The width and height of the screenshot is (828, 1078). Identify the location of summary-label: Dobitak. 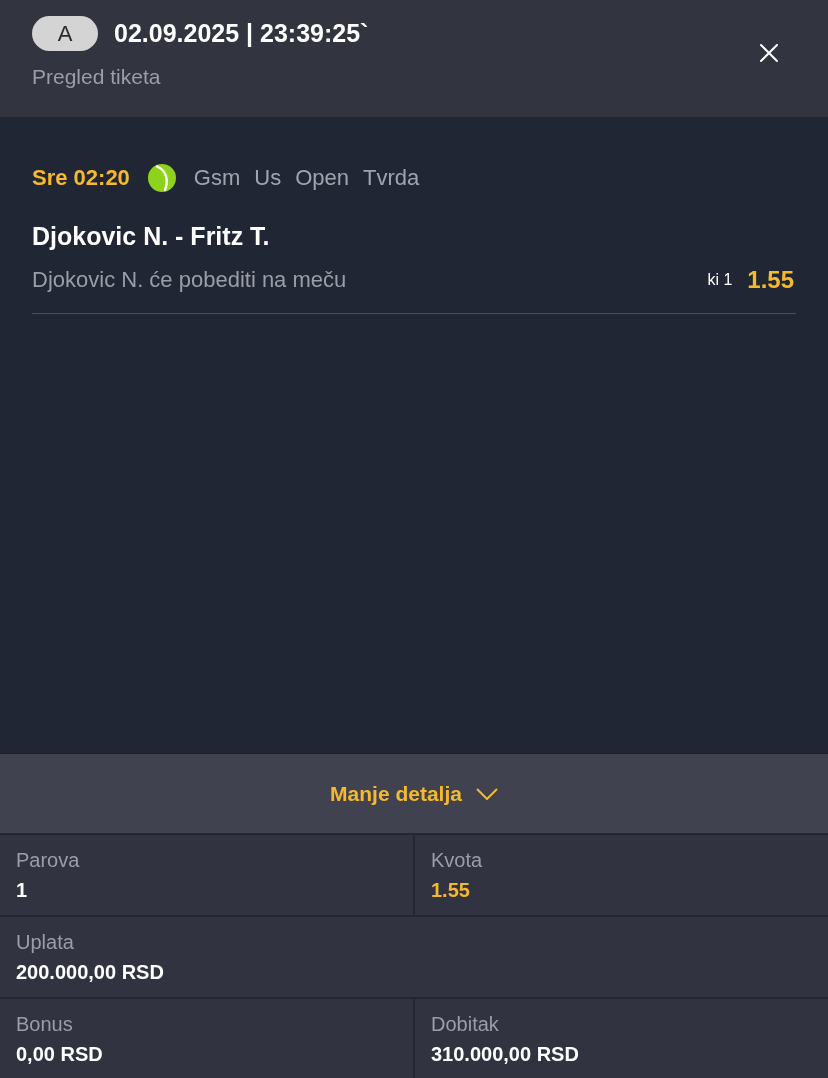
(465, 1024).